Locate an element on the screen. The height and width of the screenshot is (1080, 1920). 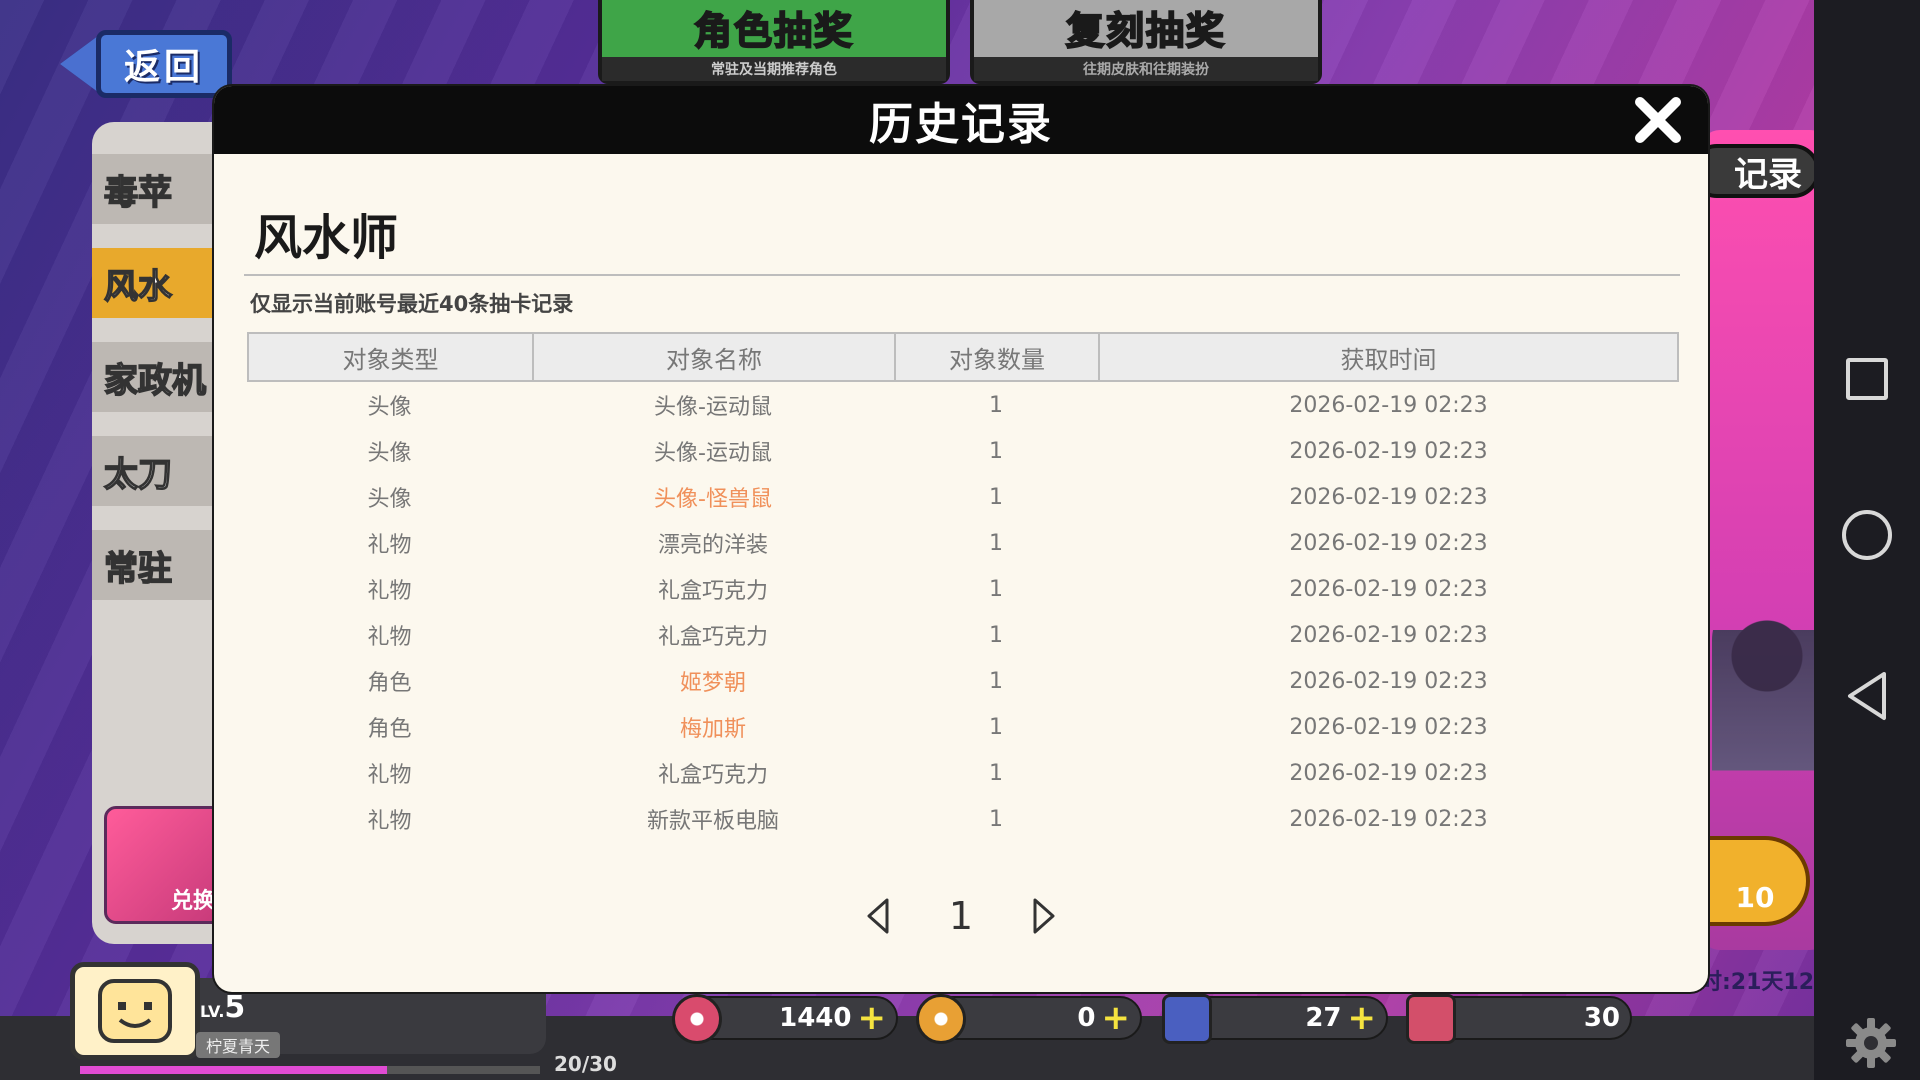
card-icon is located at coordinates (1431, 1019).